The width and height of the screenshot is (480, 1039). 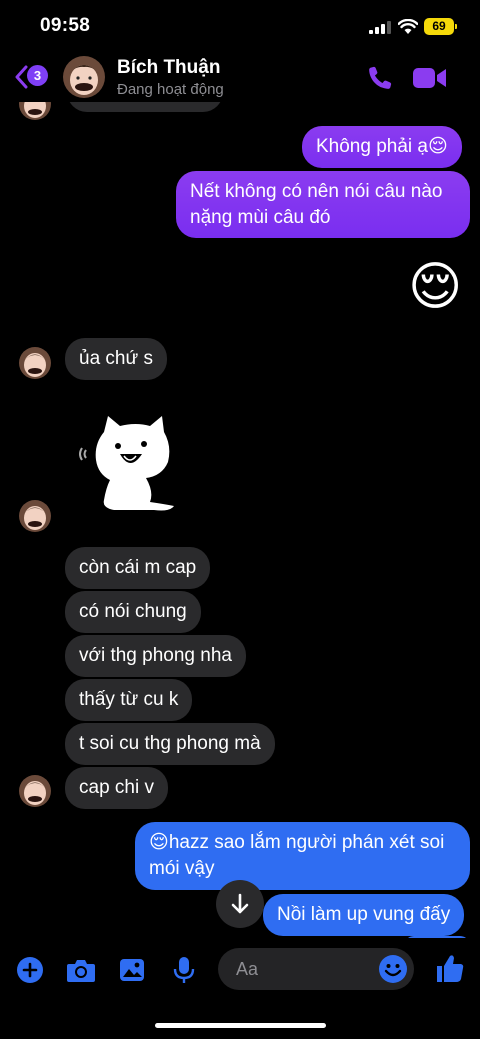 What do you see at coordinates (380, 27) in the screenshot?
I see `cellular-signal-icon` at bounding box center [380, 27].